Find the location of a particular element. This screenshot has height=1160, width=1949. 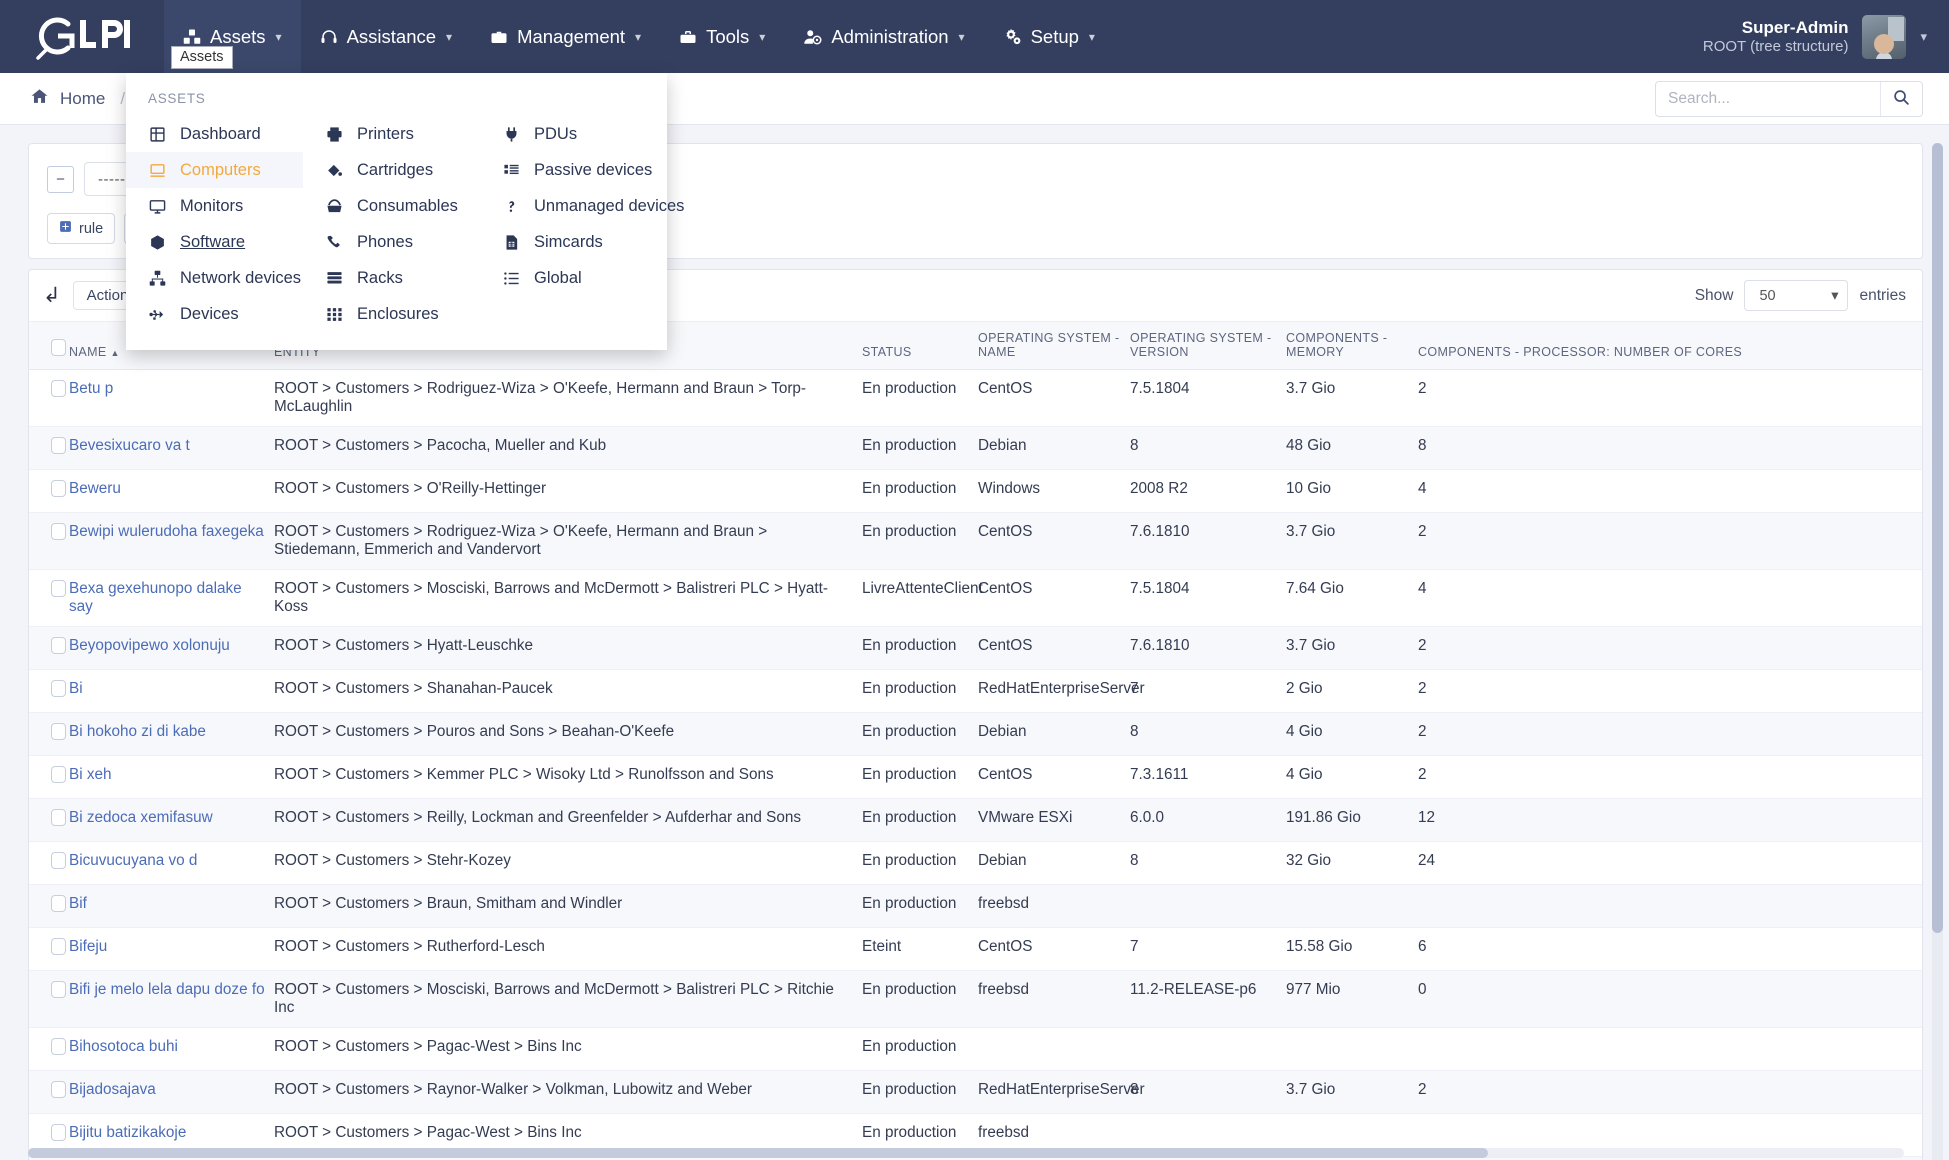

search-input is located at coordinates (1768, 98).